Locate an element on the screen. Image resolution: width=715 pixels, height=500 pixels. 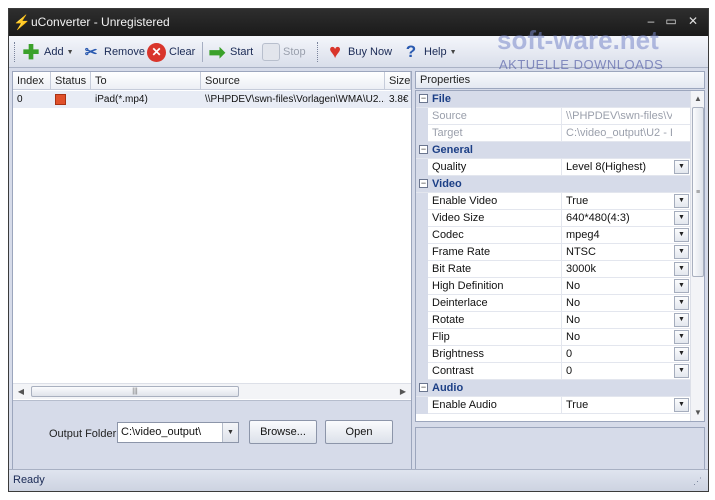
buy-now-button: ♥ Buy Now is located at coordinates (358, 52).